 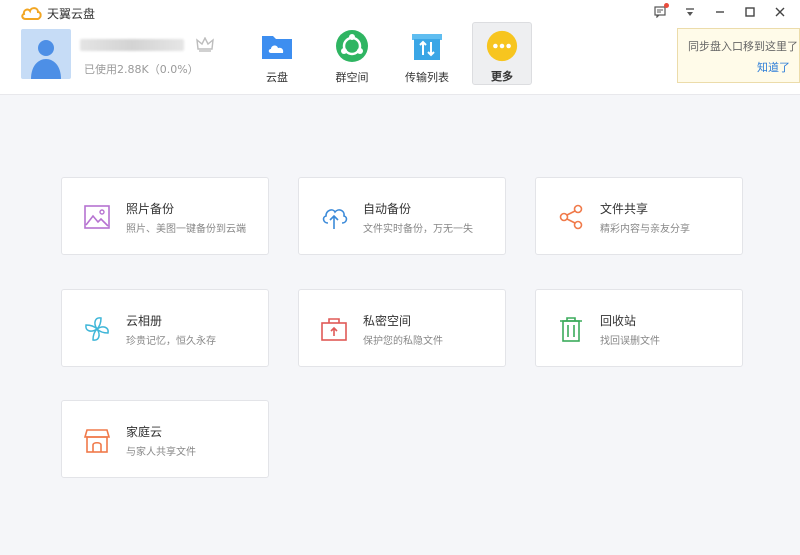 What do you see at coordinates (773, 67) in the screenshot?
I see `tooltip-dismiss-link: 知道了` at bounding box center [773, 67].